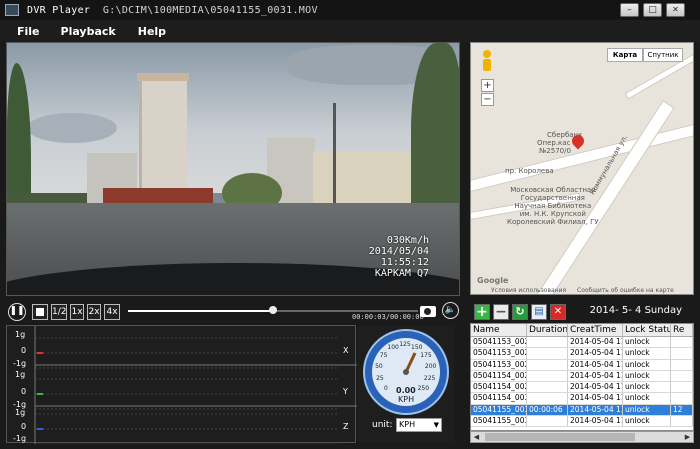  Describe the element at coordinates (582, 422) in the screenshot. I see `table-row: 05041155_0032 2014-05-04 11:5unlock` at that location.